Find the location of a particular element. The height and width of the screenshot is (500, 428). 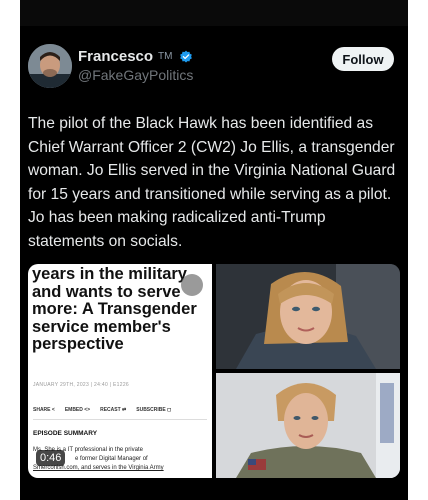

name-badge: TM is located at coordinates (165, 56).